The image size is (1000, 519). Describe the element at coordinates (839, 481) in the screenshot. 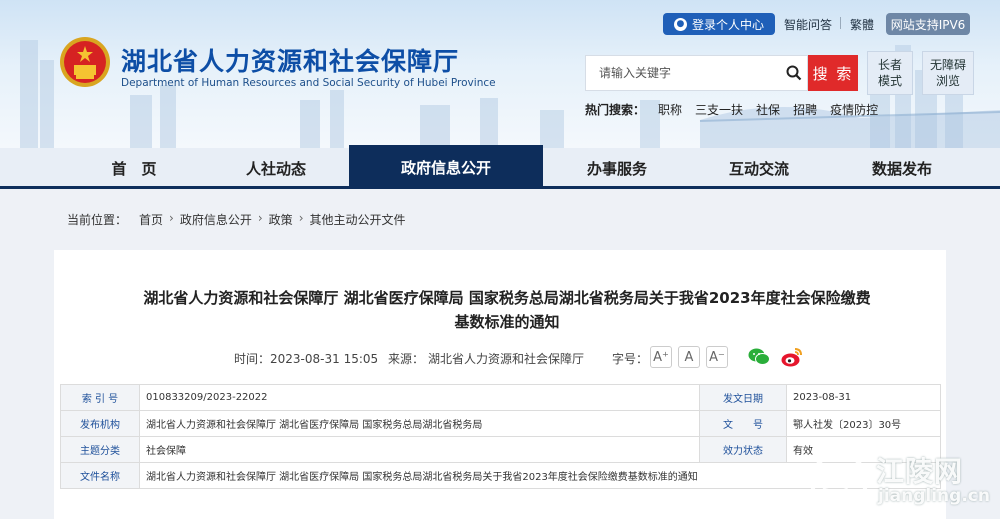

I see `jiangling-logo-icon` at that location.